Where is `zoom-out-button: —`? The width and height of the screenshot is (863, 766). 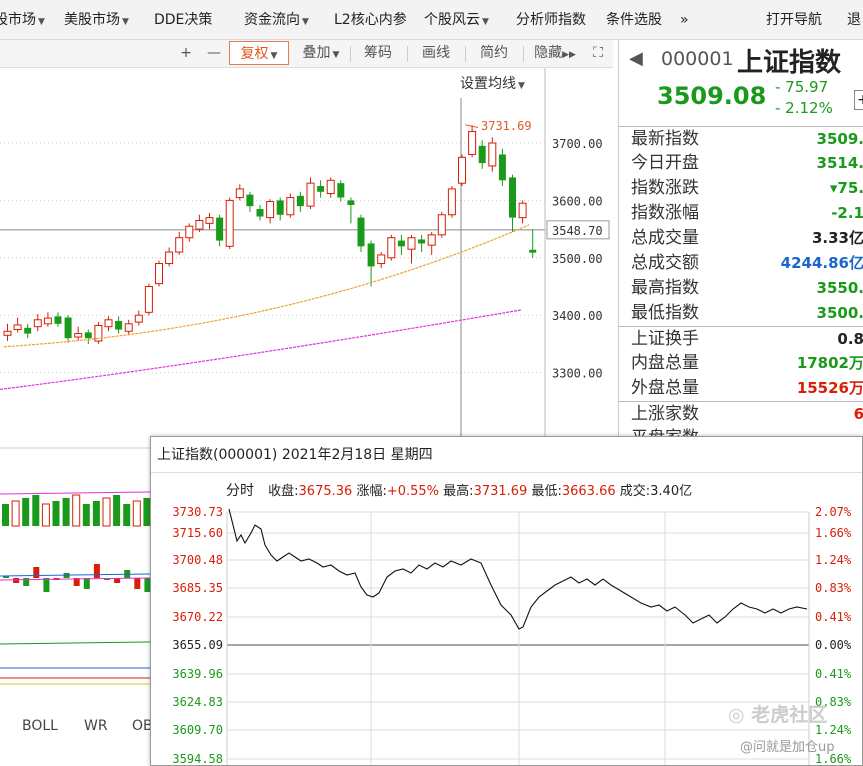
zoom-out-button: — is located at coordinates (214, 53).